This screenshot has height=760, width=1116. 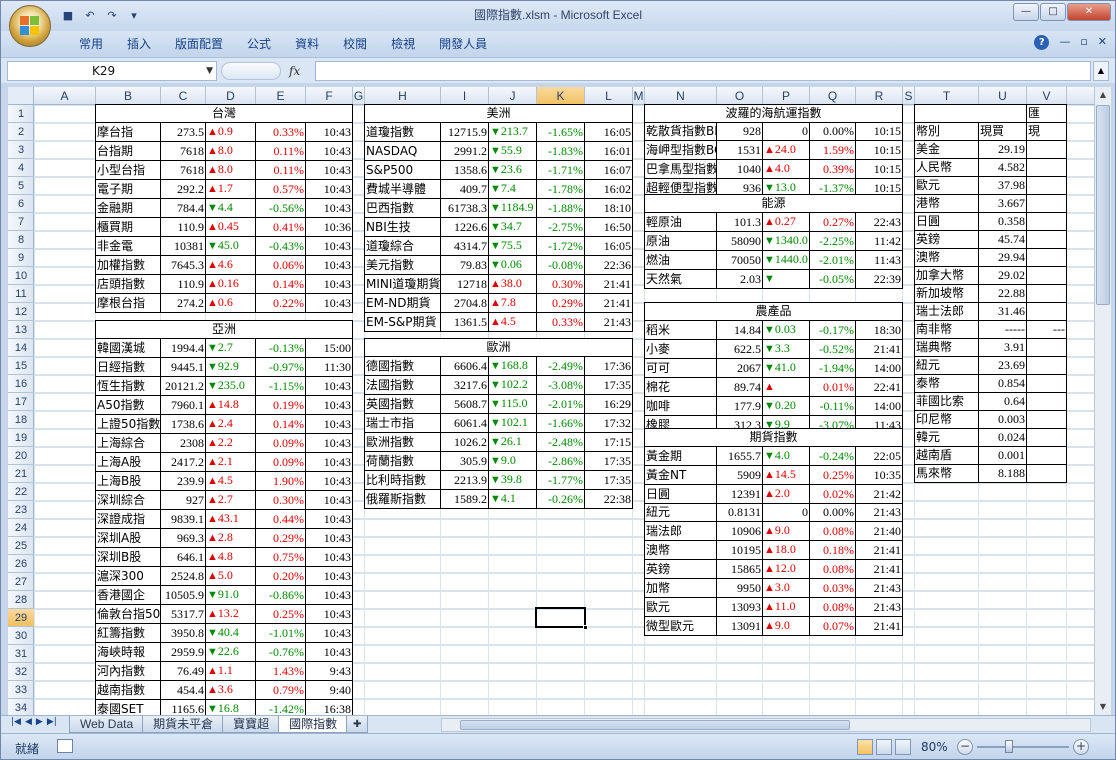 I want to click on table-cell: 0.18%, so click(x=832, y=550).